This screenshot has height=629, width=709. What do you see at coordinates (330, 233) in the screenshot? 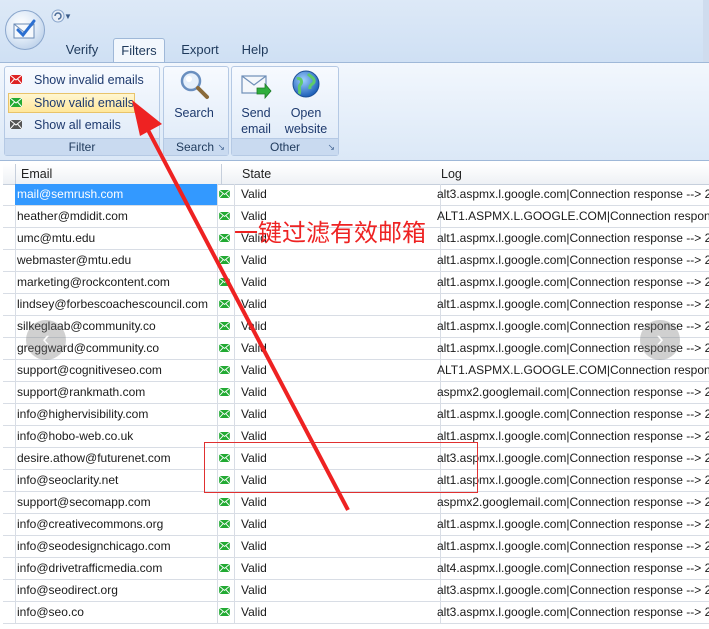
I see `annotation-text: 一键过滤有效邮箱` at bounding box center [330, 233].